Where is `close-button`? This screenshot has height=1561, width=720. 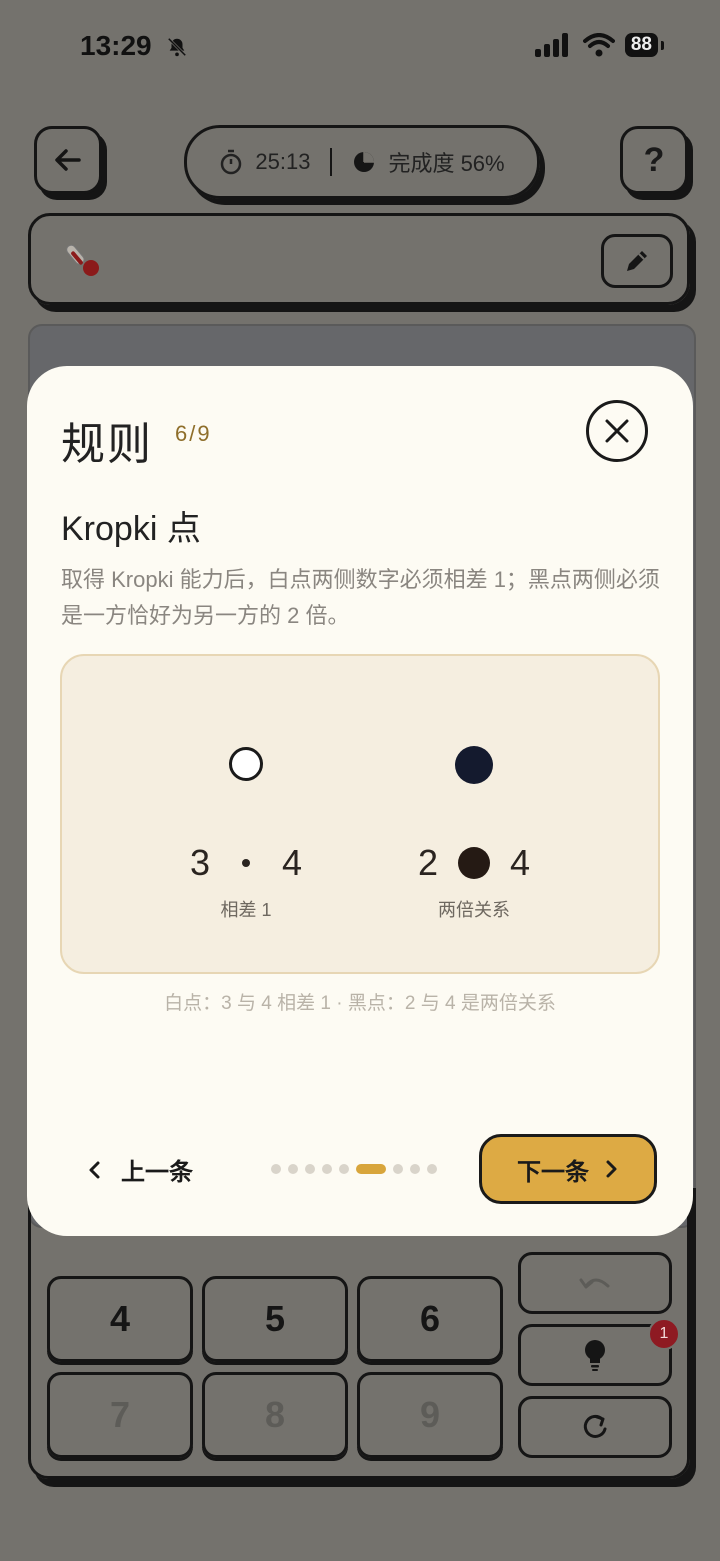 close-button is located at coordinates (617, 431).